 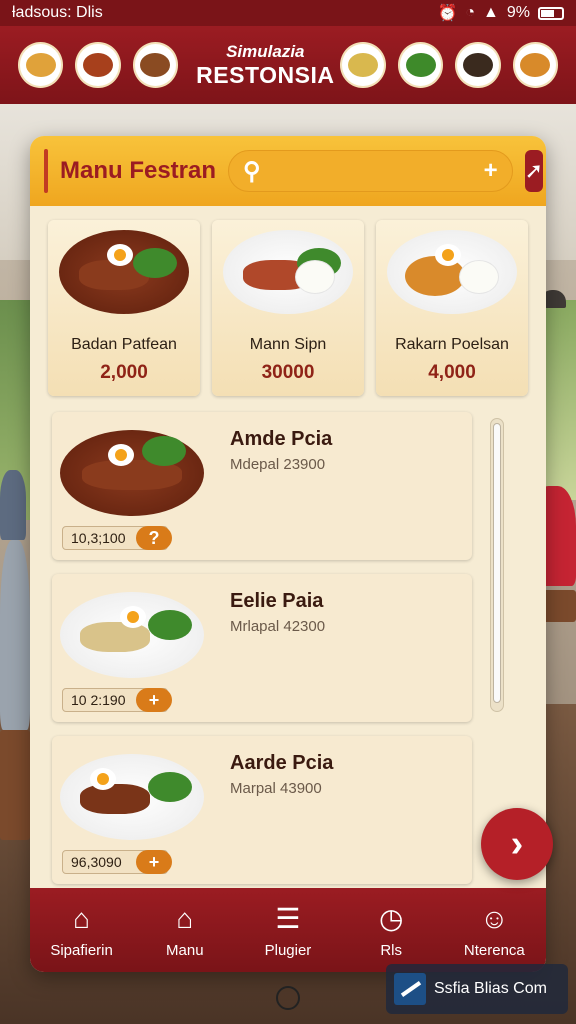 I want to click on home-indicator, so click(x=288, y=998).